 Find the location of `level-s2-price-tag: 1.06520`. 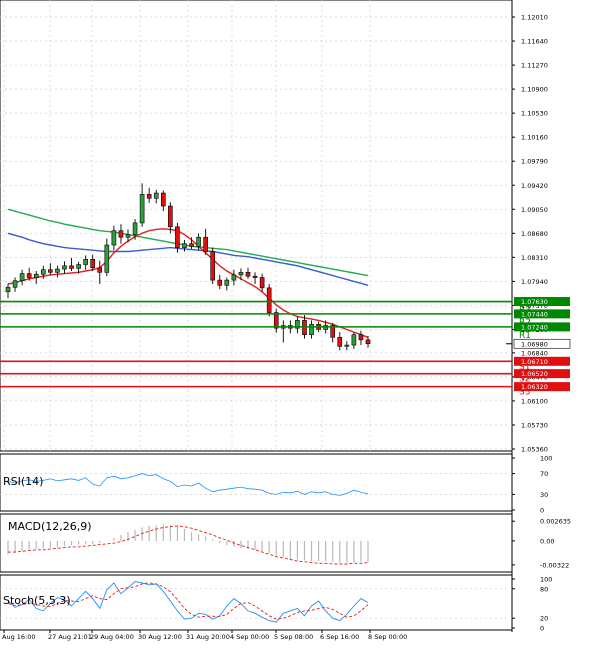

level-s2-price-tag: 1.06520 is located at coordinates (542, 374).